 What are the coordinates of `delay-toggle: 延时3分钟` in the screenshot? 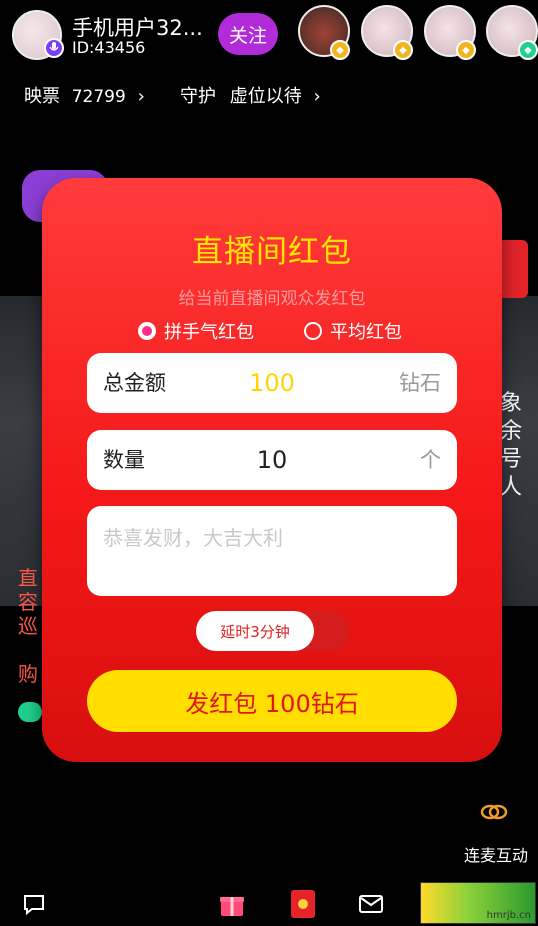 It's located at (272, 631).